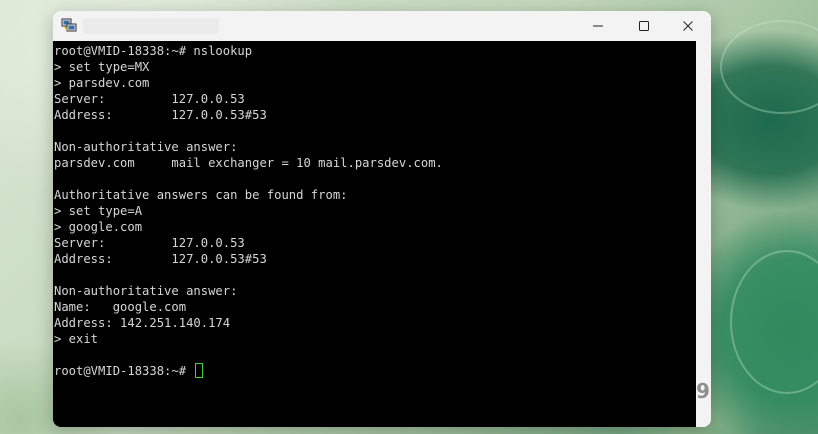  Describe the element at coordinates (374, 371) in the screenshot. I see `terminal-prompt-line: root@VMID-18338:~#` at that location.